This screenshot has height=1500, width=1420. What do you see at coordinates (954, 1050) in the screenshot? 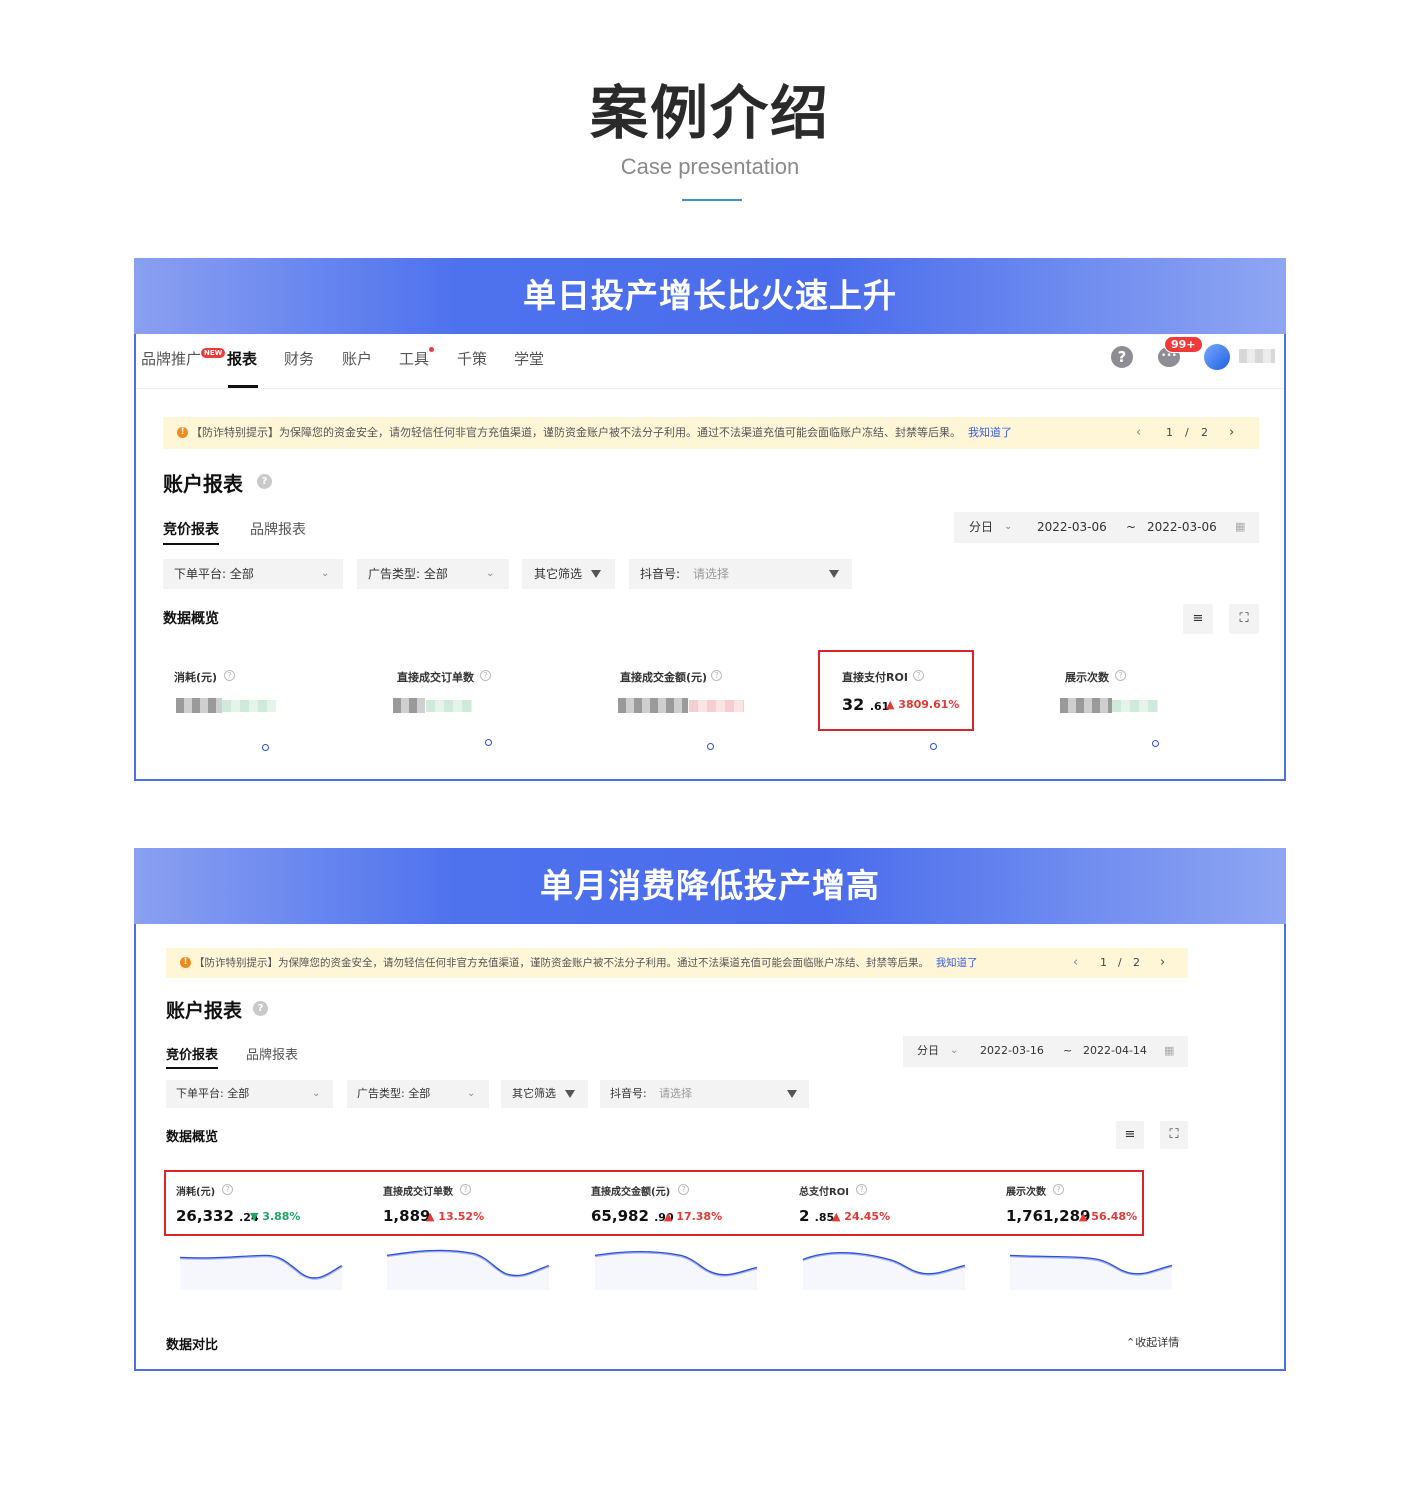
I see `granularity-chevron-icon: ⌄` at bounding box center [954, 1050].